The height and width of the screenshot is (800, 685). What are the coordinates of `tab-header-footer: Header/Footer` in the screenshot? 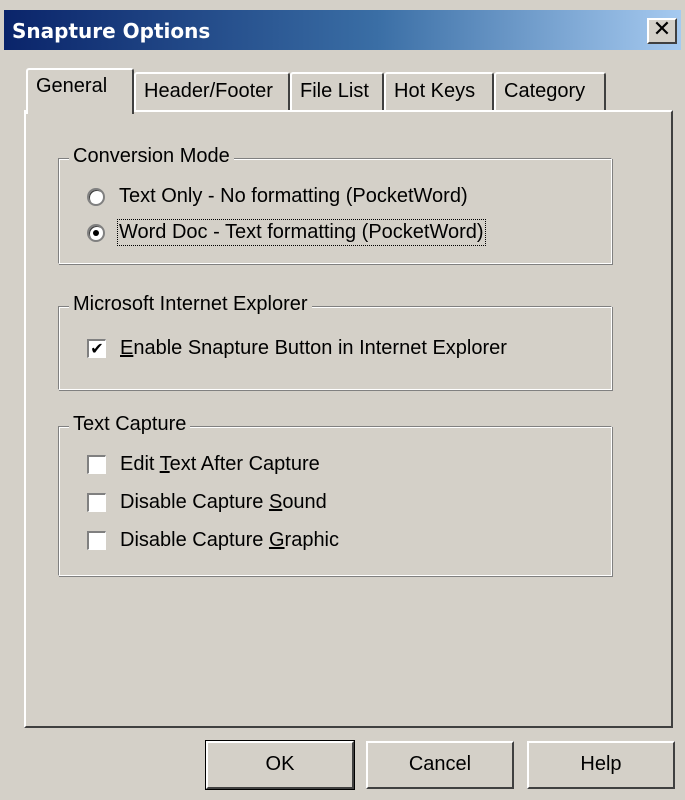 It's located at (212, 91).